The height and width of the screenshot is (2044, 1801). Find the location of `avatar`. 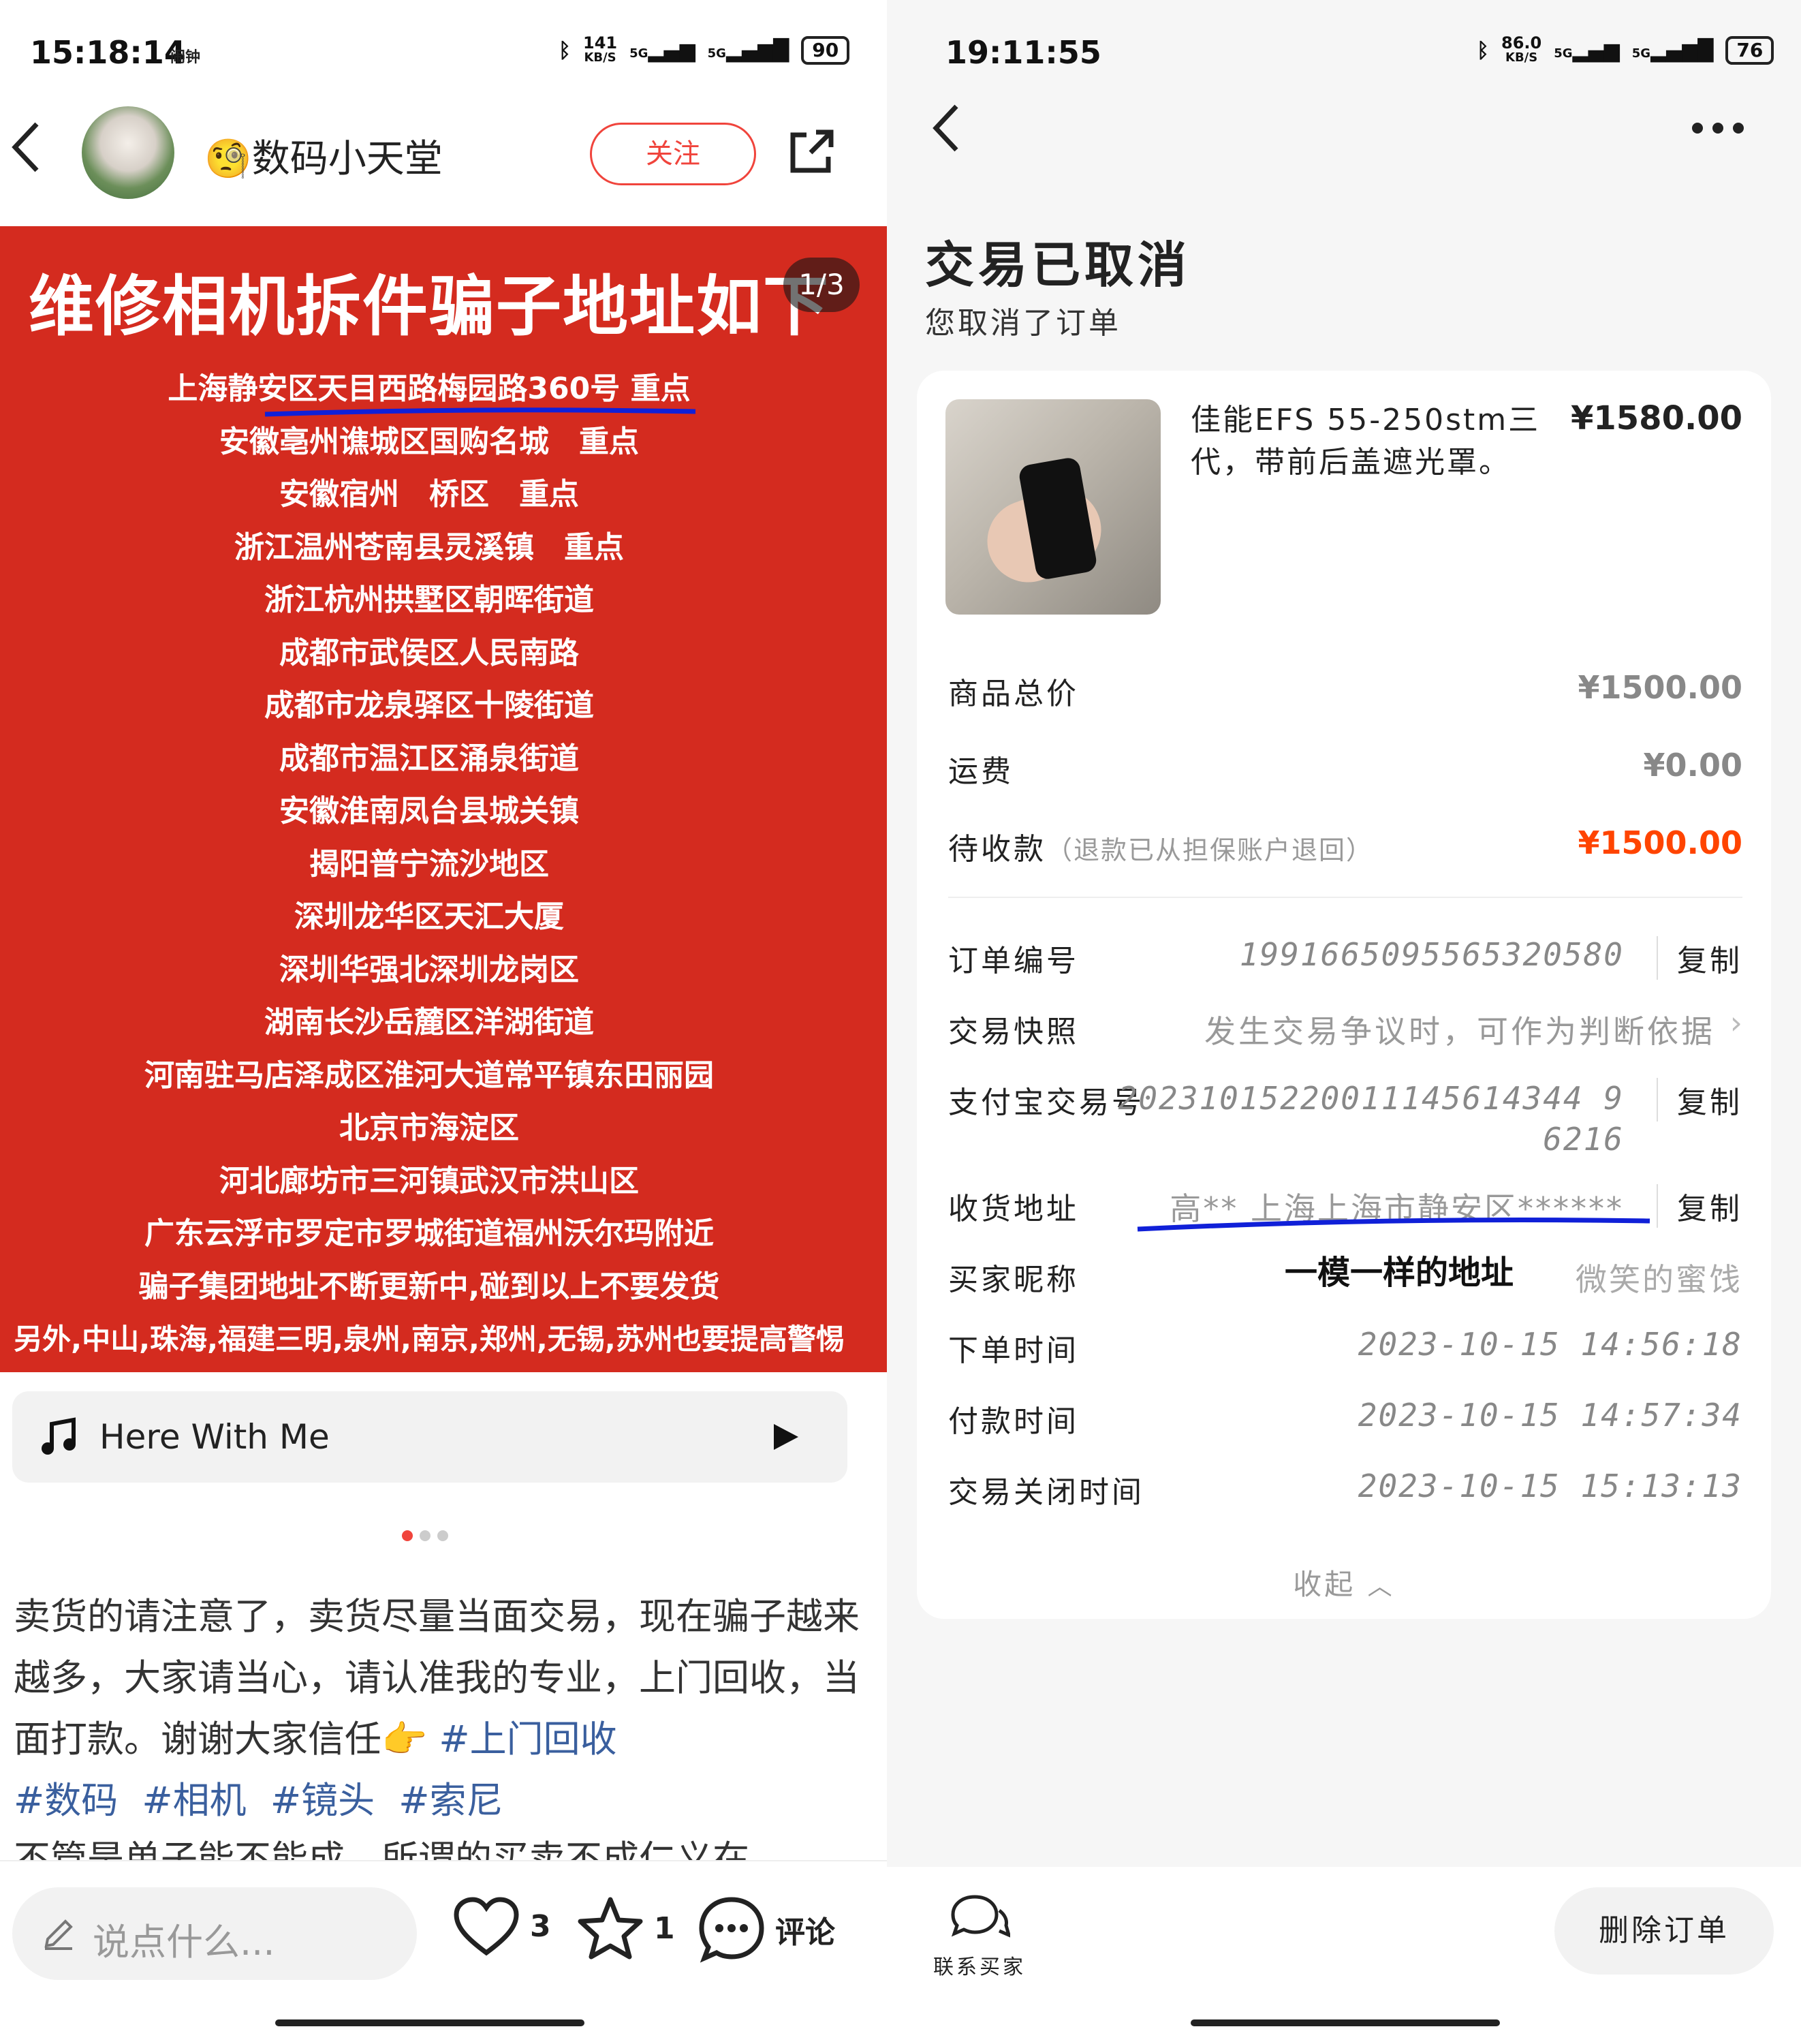

avatar is located at coordinates (128, 152).